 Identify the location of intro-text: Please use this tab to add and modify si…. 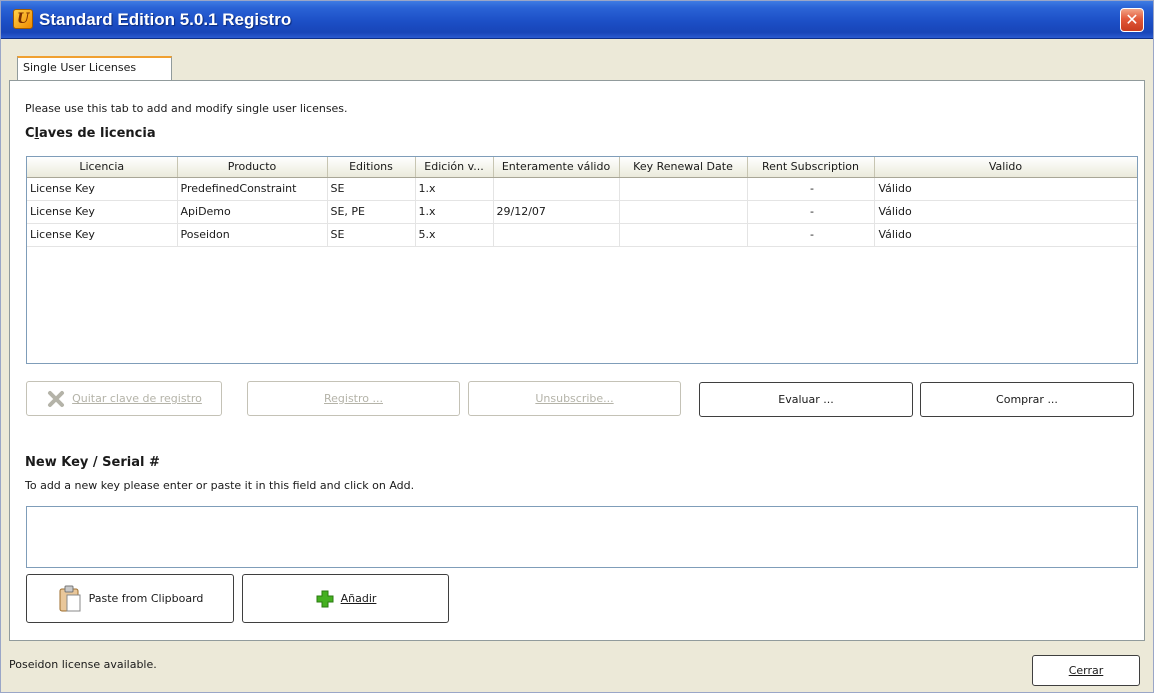
(186, 108).